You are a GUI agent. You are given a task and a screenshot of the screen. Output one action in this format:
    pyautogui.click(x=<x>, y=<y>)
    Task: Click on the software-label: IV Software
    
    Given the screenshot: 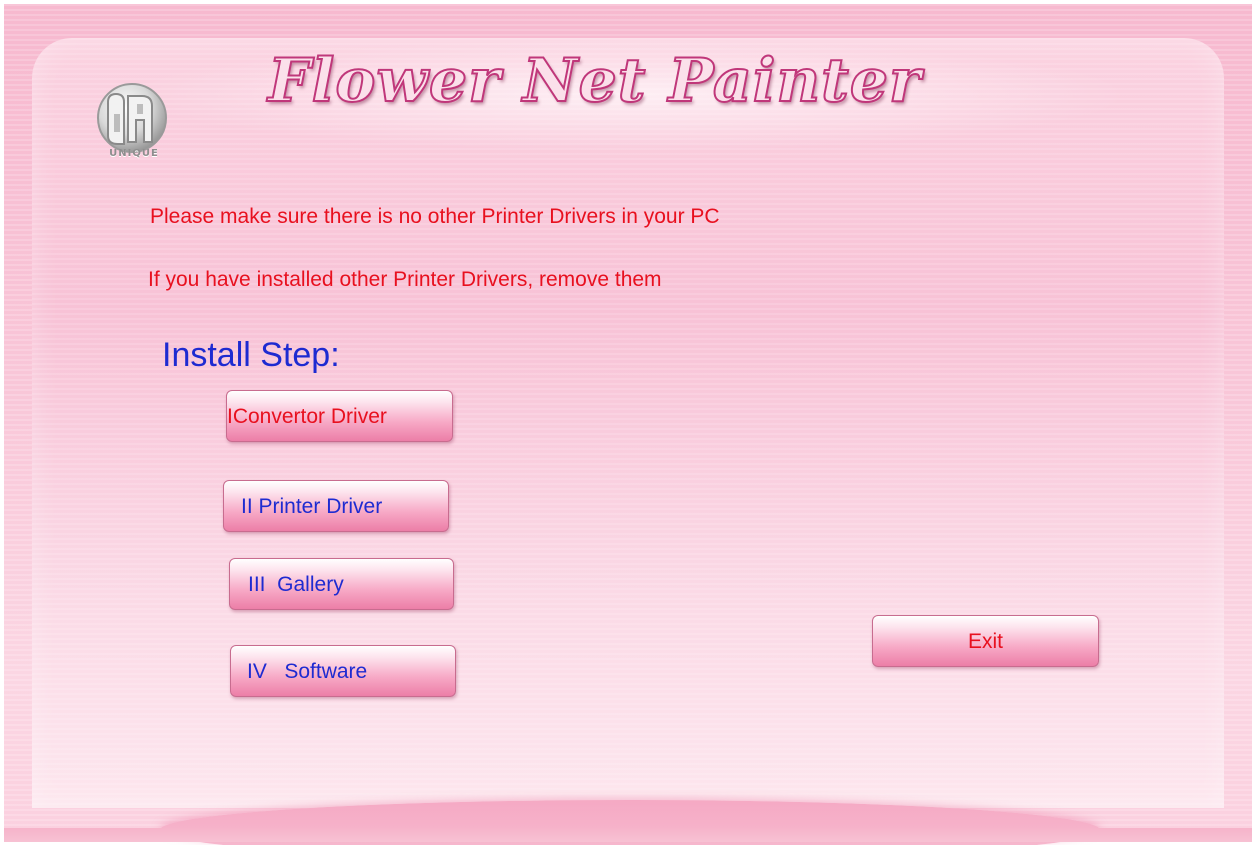 What is the action you would take?
    pyautogui.click(x=307, y=671)
    